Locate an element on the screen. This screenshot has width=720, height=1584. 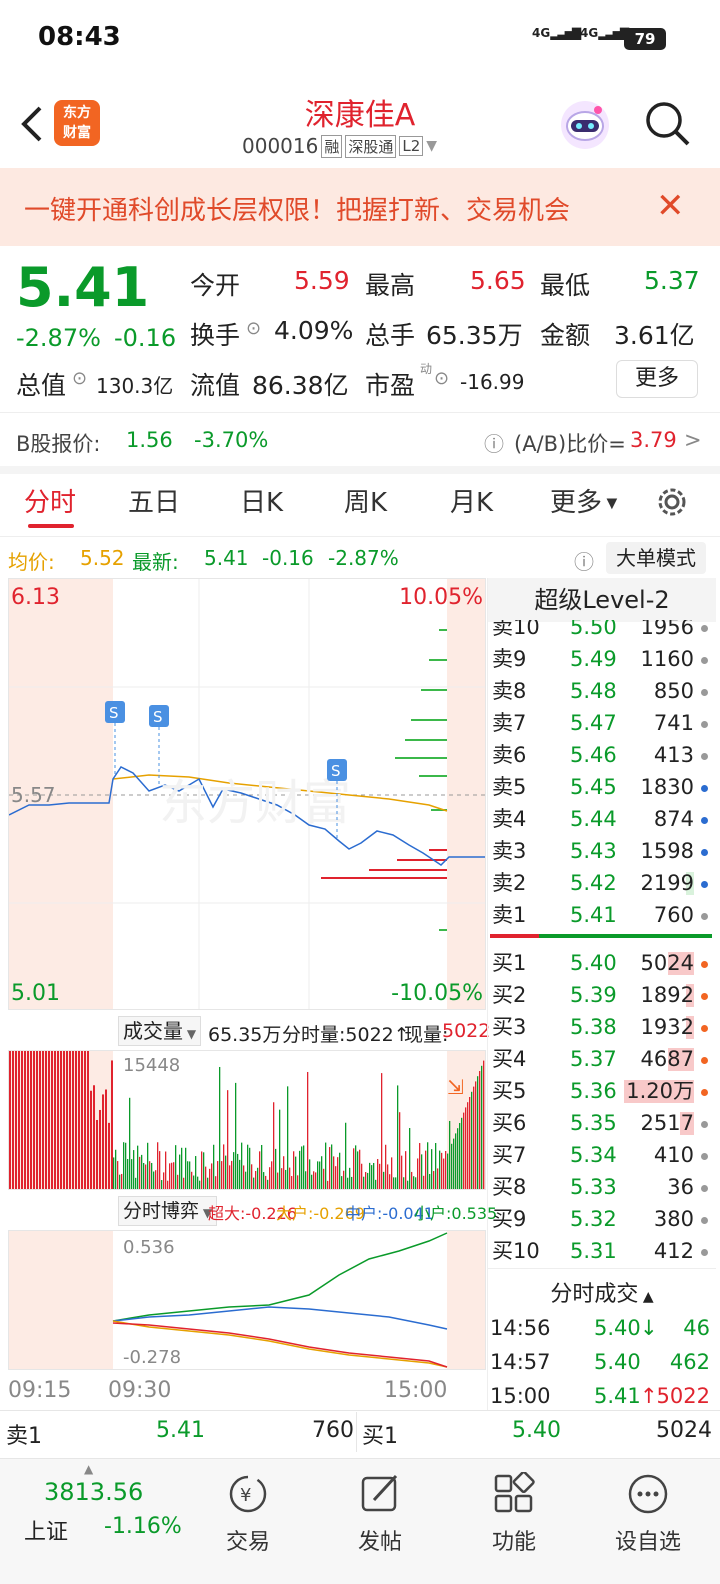
info-icon-3: ⊙ is located at coordinates (441, 378).